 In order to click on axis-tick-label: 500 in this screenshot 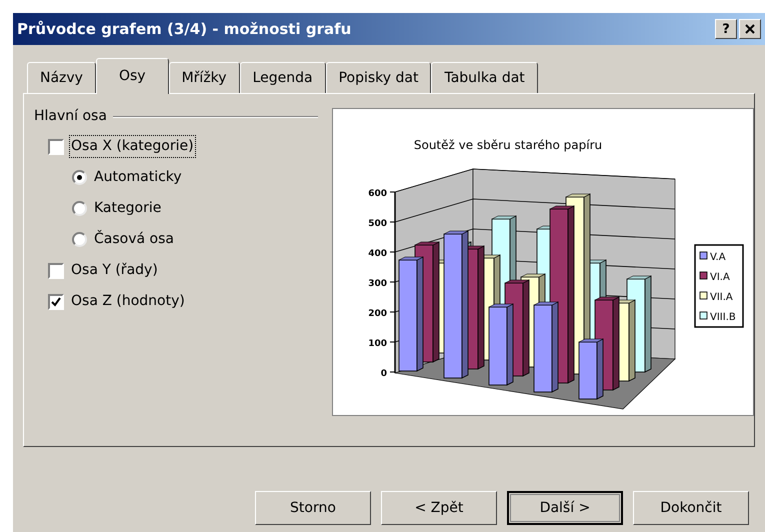, I will do `click(377, 224)`.